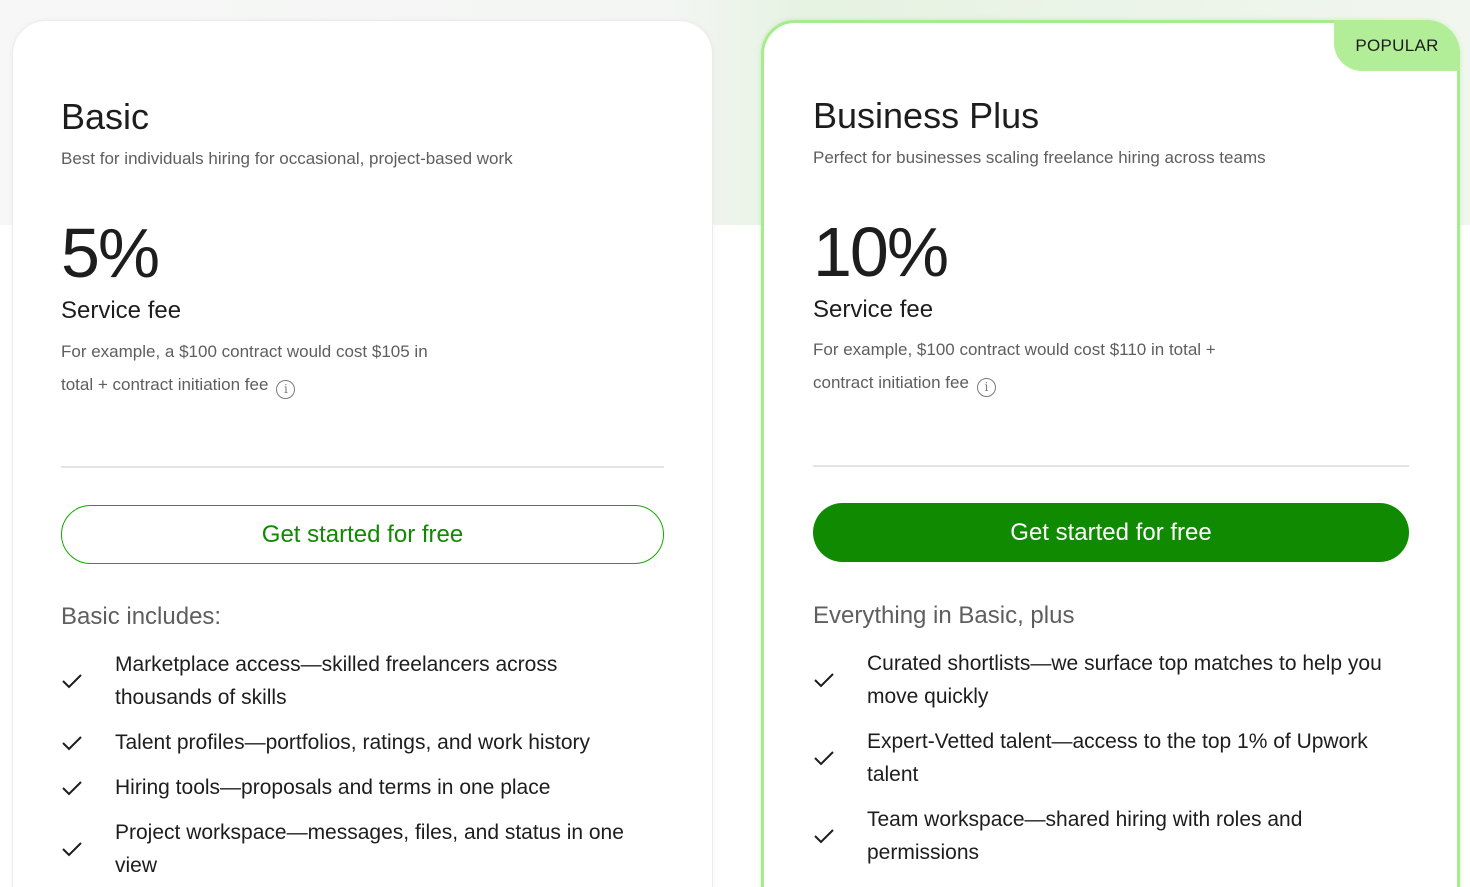 This screenshot has width=1470, height=887. I want to click on fee-description-text: contract initiation fee, so click(891, 382).